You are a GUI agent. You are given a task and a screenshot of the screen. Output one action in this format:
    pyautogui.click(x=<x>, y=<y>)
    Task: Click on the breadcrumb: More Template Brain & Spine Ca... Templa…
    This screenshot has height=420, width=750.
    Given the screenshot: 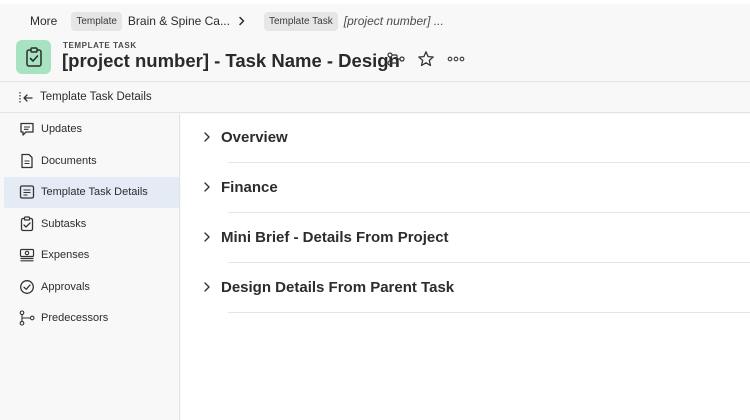 What is the action you would take?
    pyautogui.click(x=237, y=21)
    